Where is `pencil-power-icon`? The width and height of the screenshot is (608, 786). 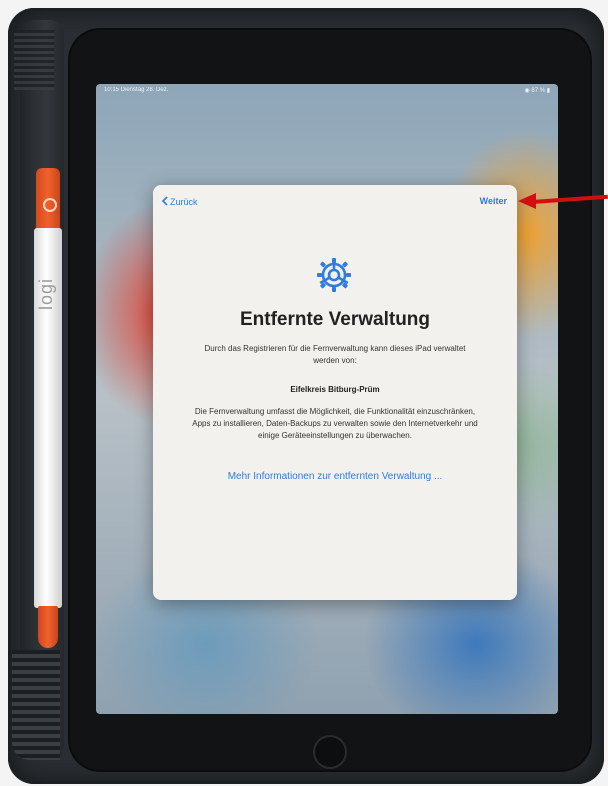 pencil-power-icon is located at coordinates (50, 205).